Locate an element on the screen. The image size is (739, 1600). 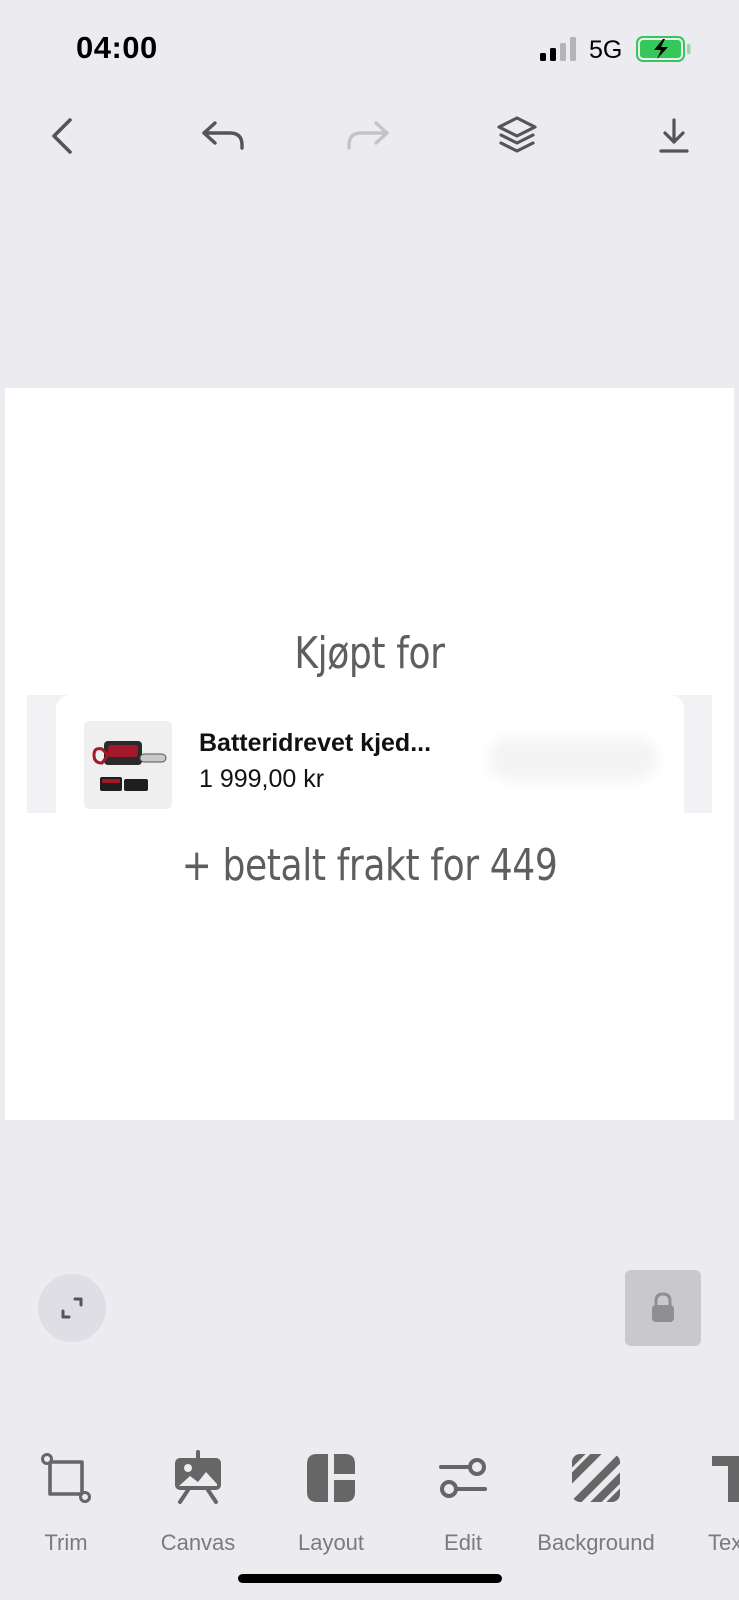
caption-top-text: Kjøpt for is located at coordinates (370, 653).